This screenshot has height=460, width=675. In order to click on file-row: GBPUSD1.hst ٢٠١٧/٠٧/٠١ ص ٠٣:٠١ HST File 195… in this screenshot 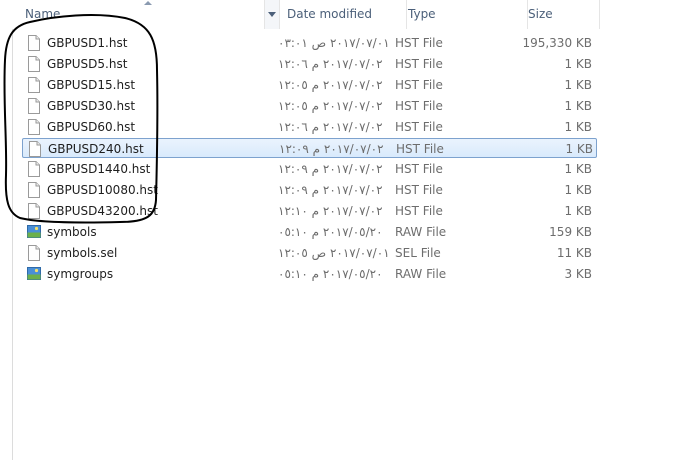, I will do `click(309, 43)`.